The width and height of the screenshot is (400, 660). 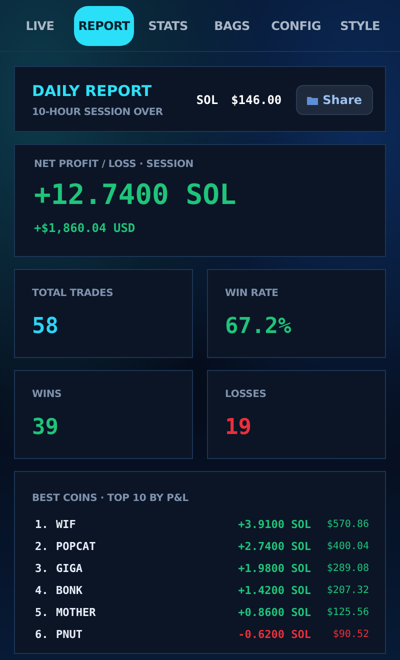 What do you see at coordinates (42, 590) in the screenshot?
I see `coin-rank: 4.` at bounding box center [42, 590].